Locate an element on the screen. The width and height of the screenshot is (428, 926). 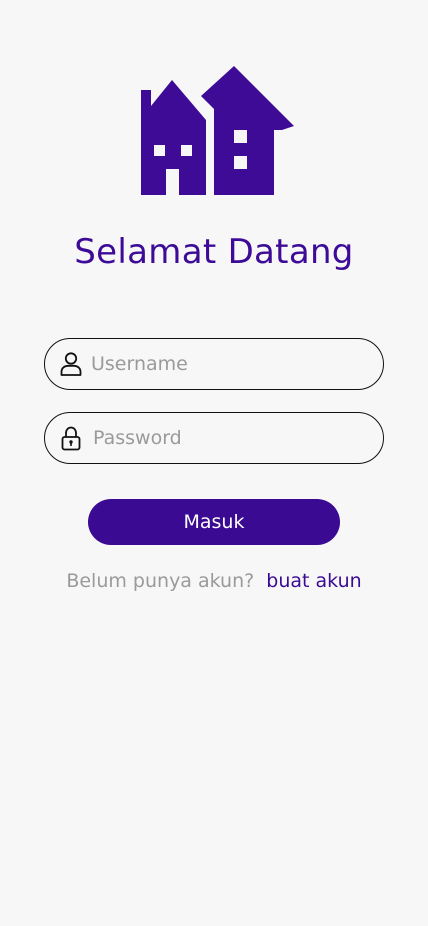
password-input is located at coordinates (228, 438).